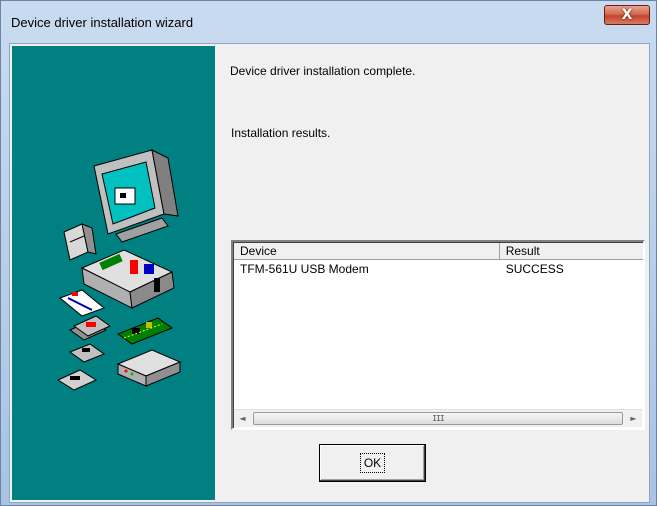 This screenshot has height=506, width=657. What do you see at coordinates (323, 71) in the screenshot?
I see `completion-message: Device driver installation complete.` at bounding box center [323, 71].